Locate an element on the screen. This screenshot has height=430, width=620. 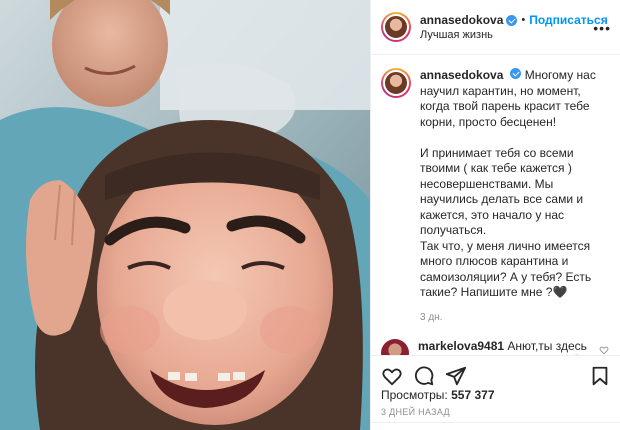
comment-icon is located at coordinates (424, 376).